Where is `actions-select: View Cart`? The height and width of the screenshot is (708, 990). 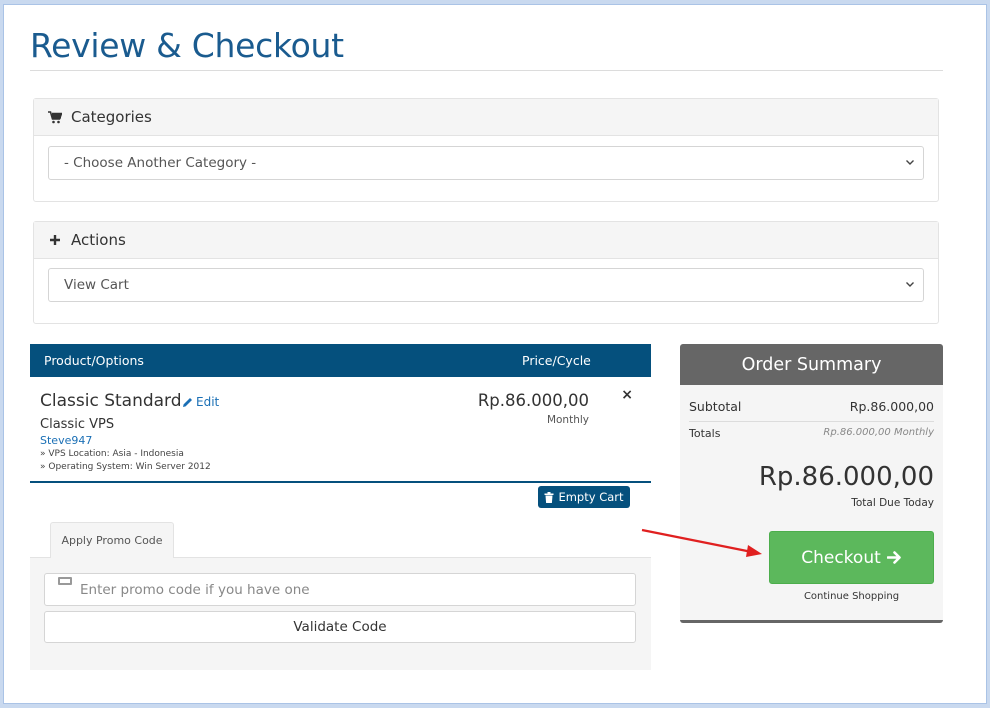
actions-select: View Cart is located at coordinates (486, 285).